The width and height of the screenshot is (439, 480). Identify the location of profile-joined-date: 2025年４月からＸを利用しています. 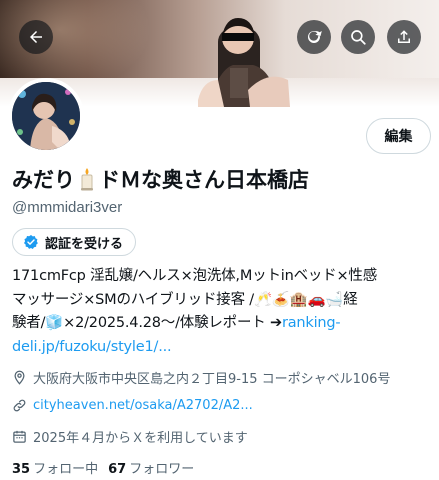
(130, 436).